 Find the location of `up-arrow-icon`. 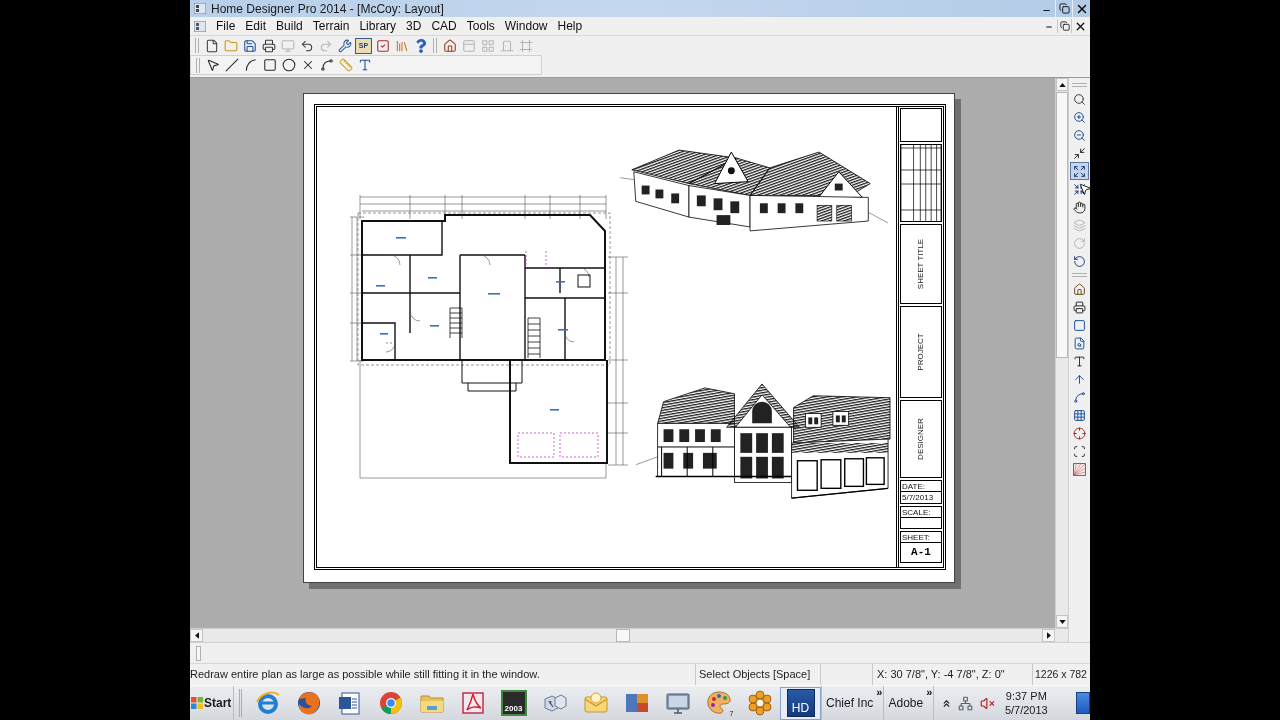

up-arrow-icon is located at coordinates (1079, 379).